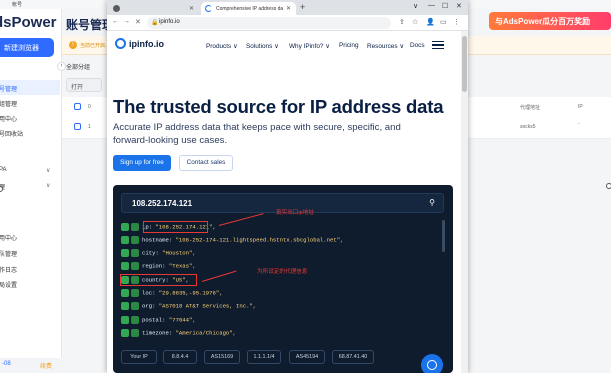 The image size is (611, 373). Describe the element at coordinates (349, 45) in the screenshot. I see `nav-pricing: Pricing` at that location.